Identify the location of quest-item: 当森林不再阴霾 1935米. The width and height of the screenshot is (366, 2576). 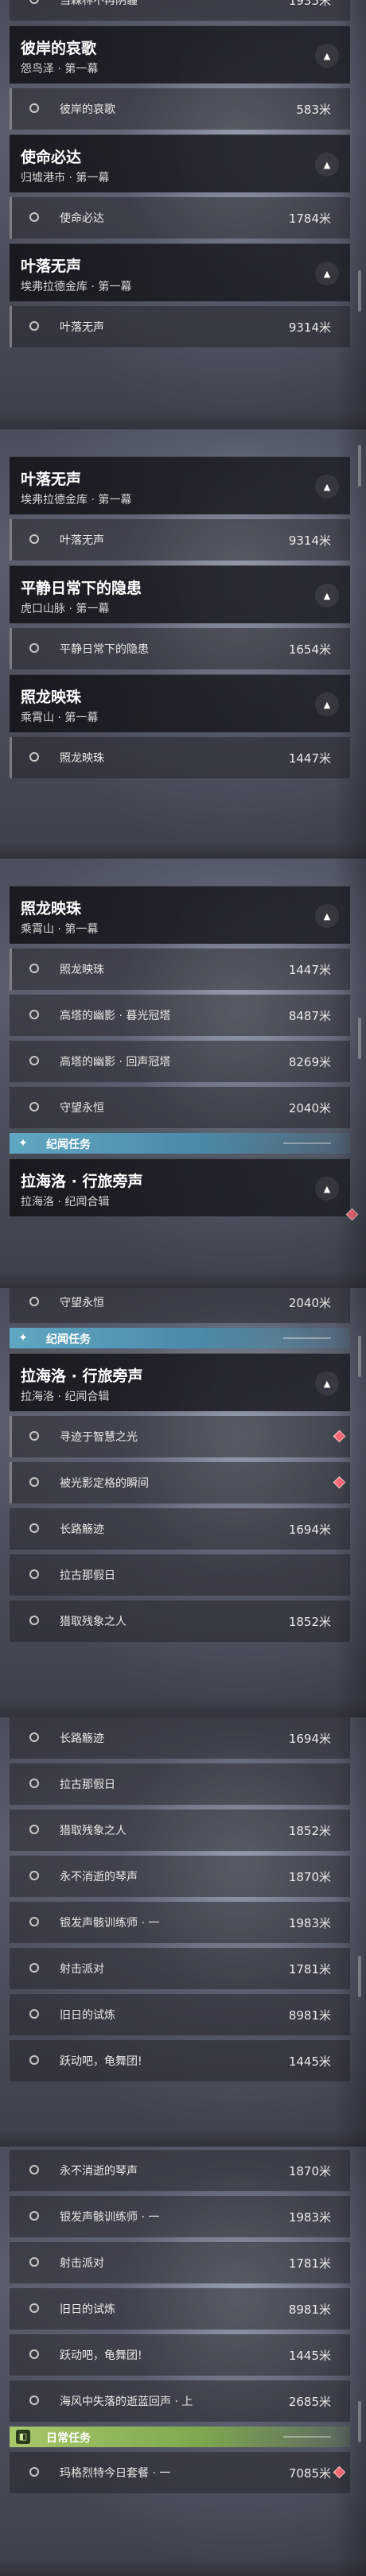
(180, 10).